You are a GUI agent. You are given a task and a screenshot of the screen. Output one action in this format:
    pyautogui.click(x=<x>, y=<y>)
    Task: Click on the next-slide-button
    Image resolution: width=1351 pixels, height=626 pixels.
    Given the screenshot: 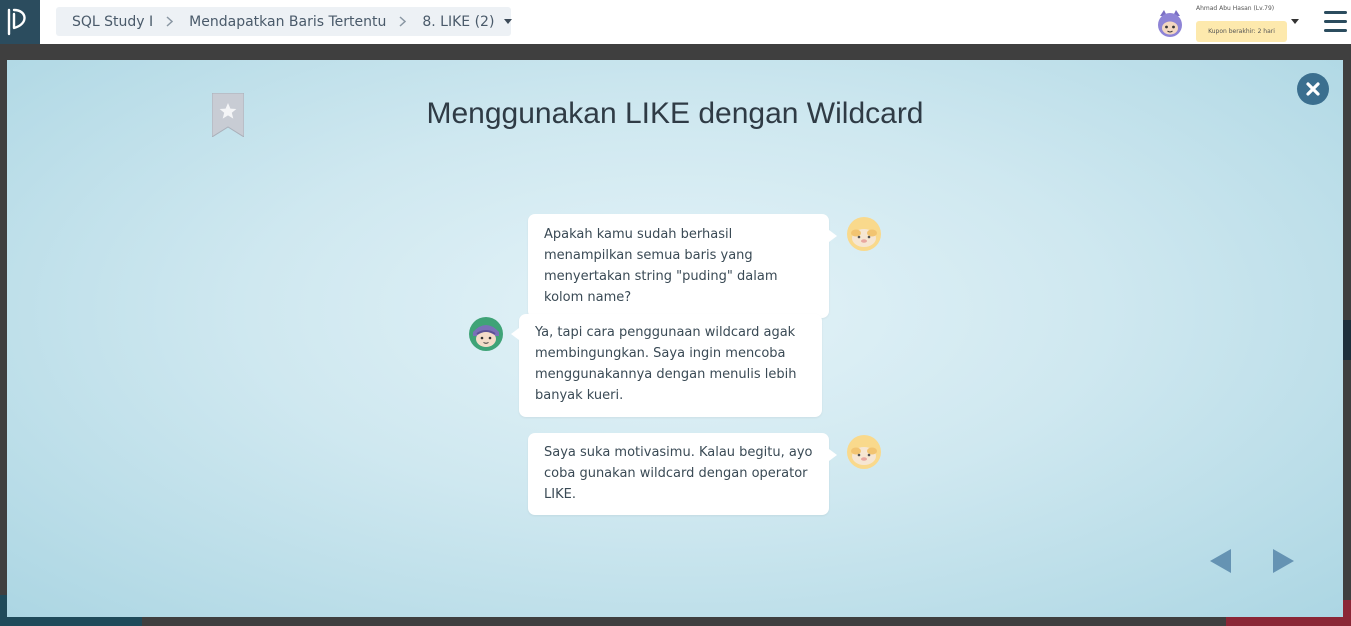 What is the action you would take?
    pyautogui.click(x=1283, y=561)
    